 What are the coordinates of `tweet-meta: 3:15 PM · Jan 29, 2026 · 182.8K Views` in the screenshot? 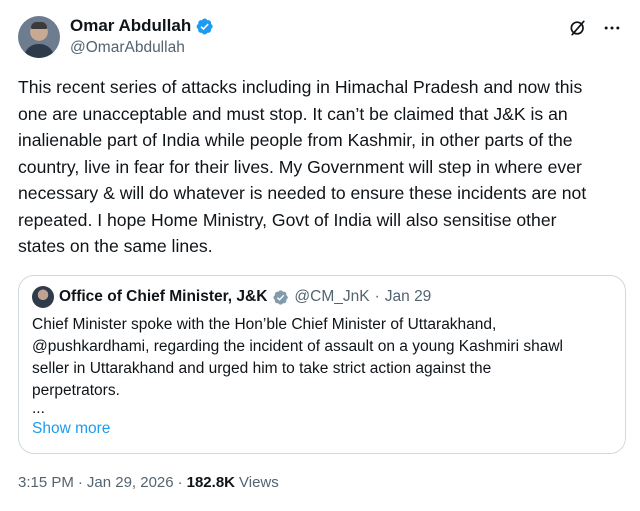 It's located at (148, 482).